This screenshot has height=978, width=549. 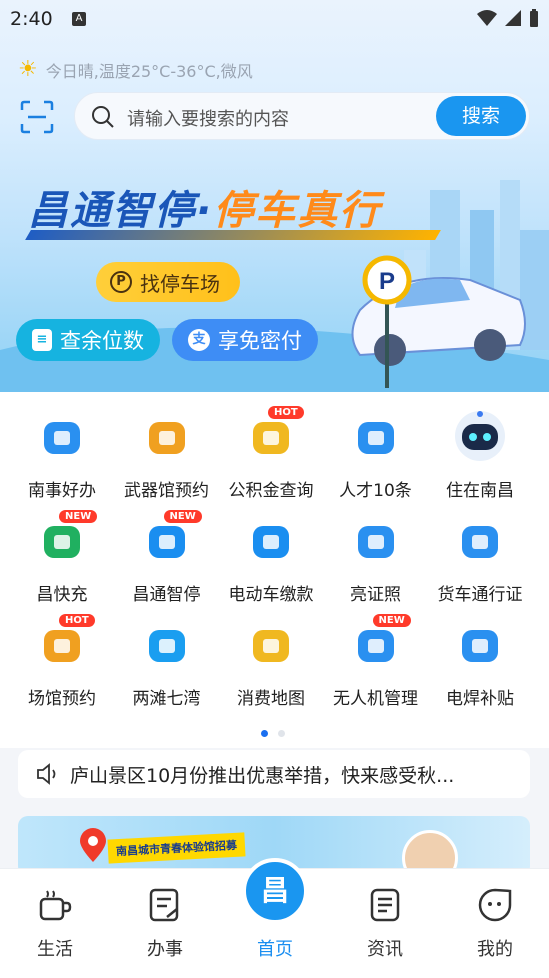 What do you see at coordinates (102, 341) in the screenshot?
I see `remaining-spots-label: 查余位数` at bounding box center [102, 341].